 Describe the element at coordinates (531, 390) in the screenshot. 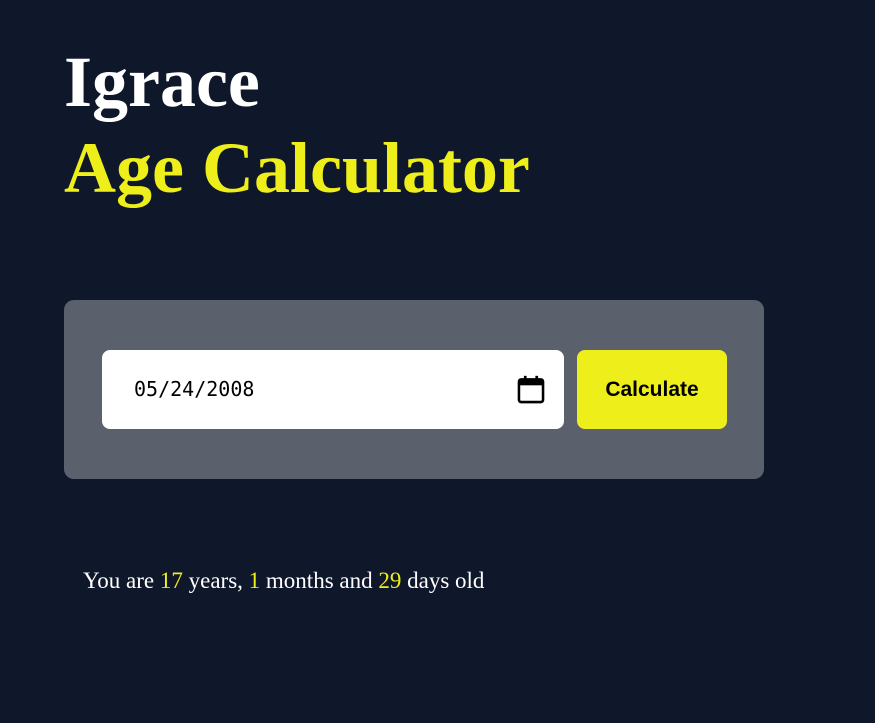

I see `calendar-icon` at that location.